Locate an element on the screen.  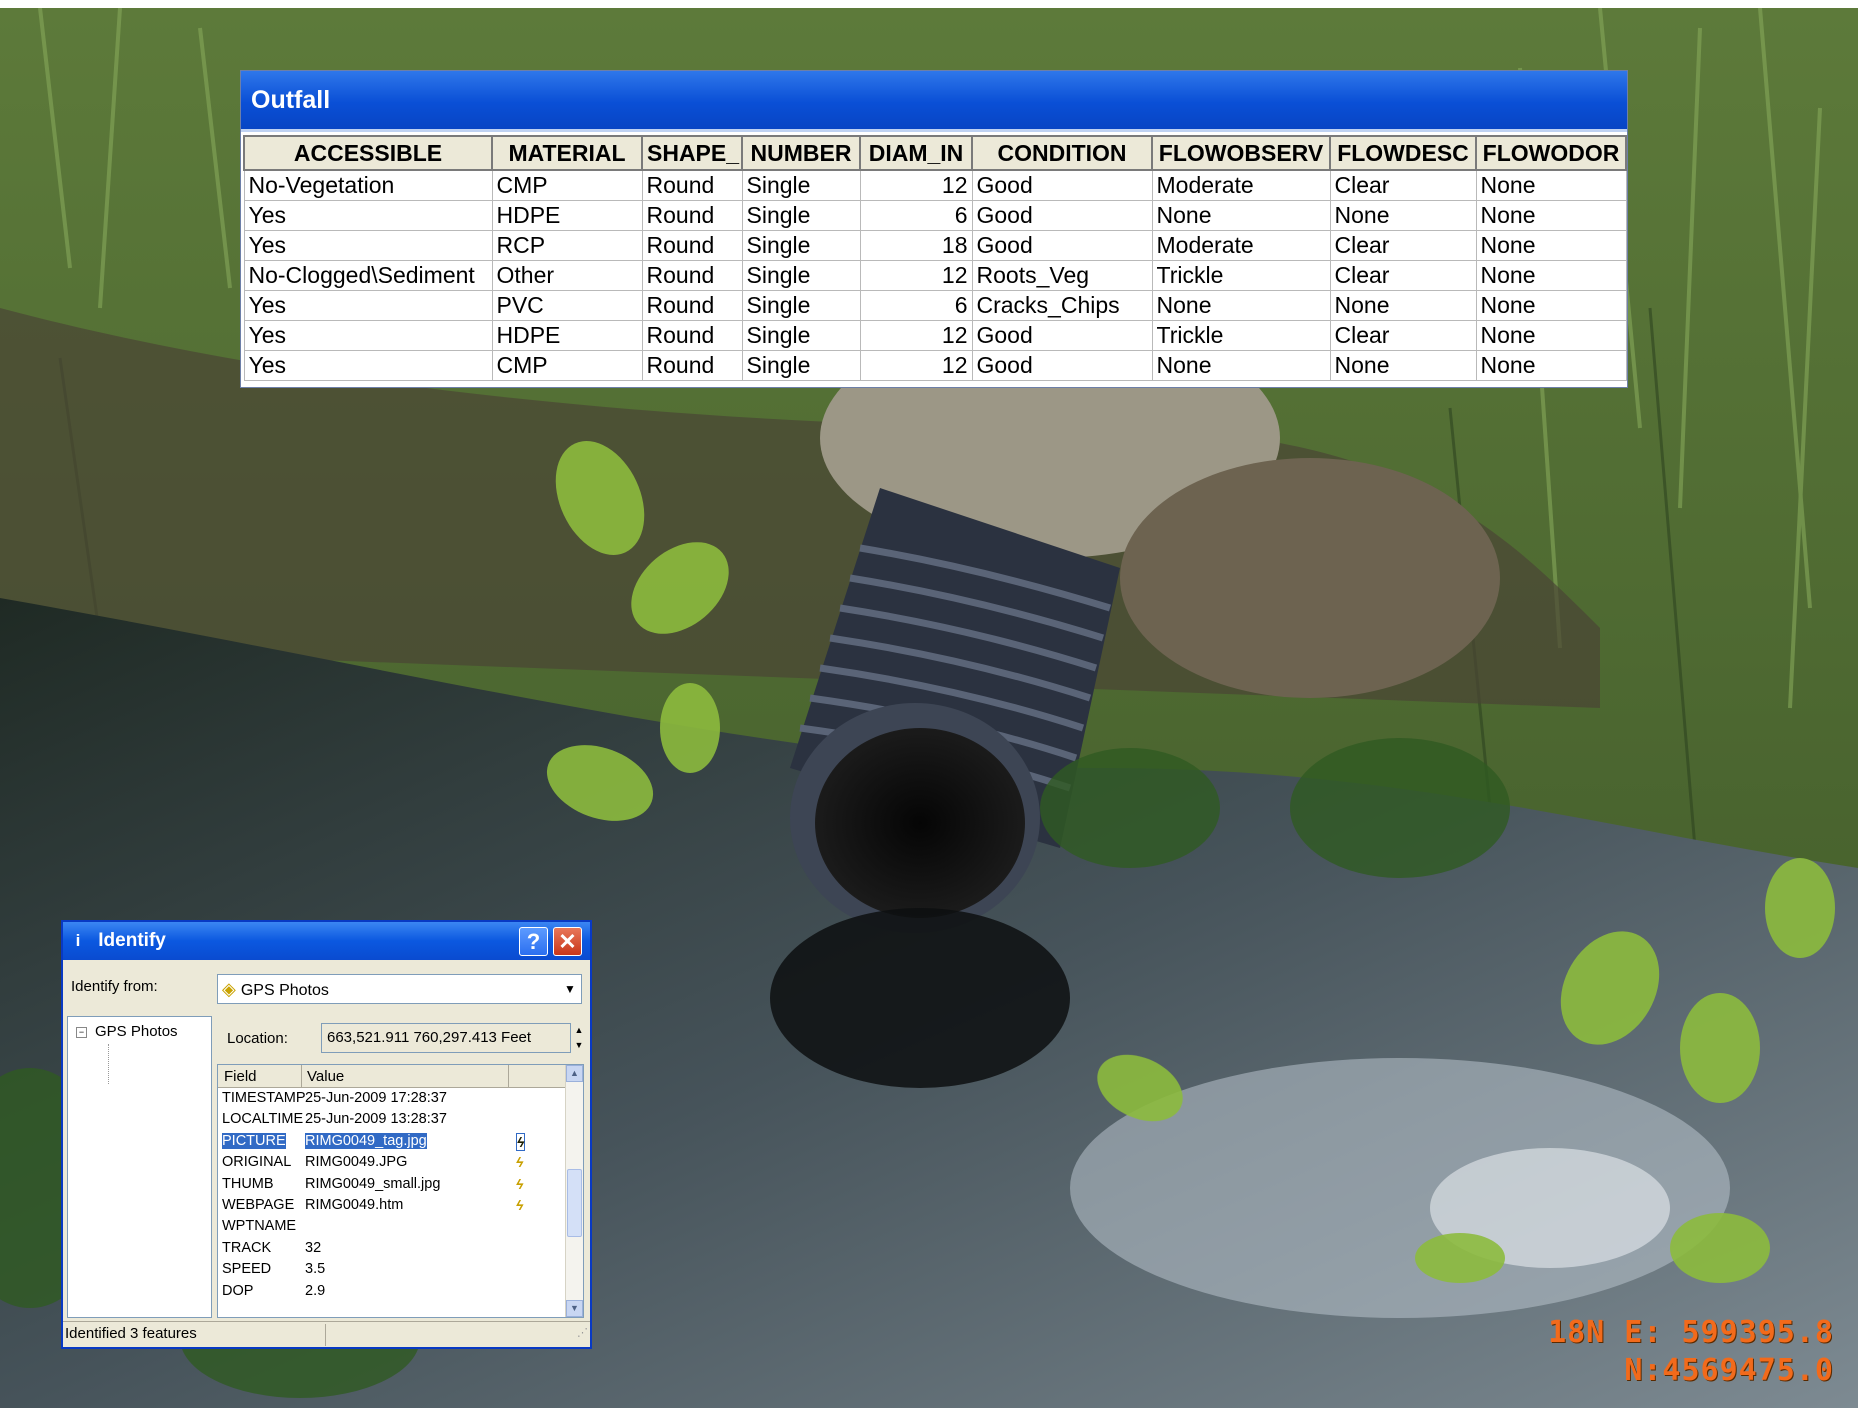
grid-field-name: ORIGINAL is located at coordinates (257, 1162).